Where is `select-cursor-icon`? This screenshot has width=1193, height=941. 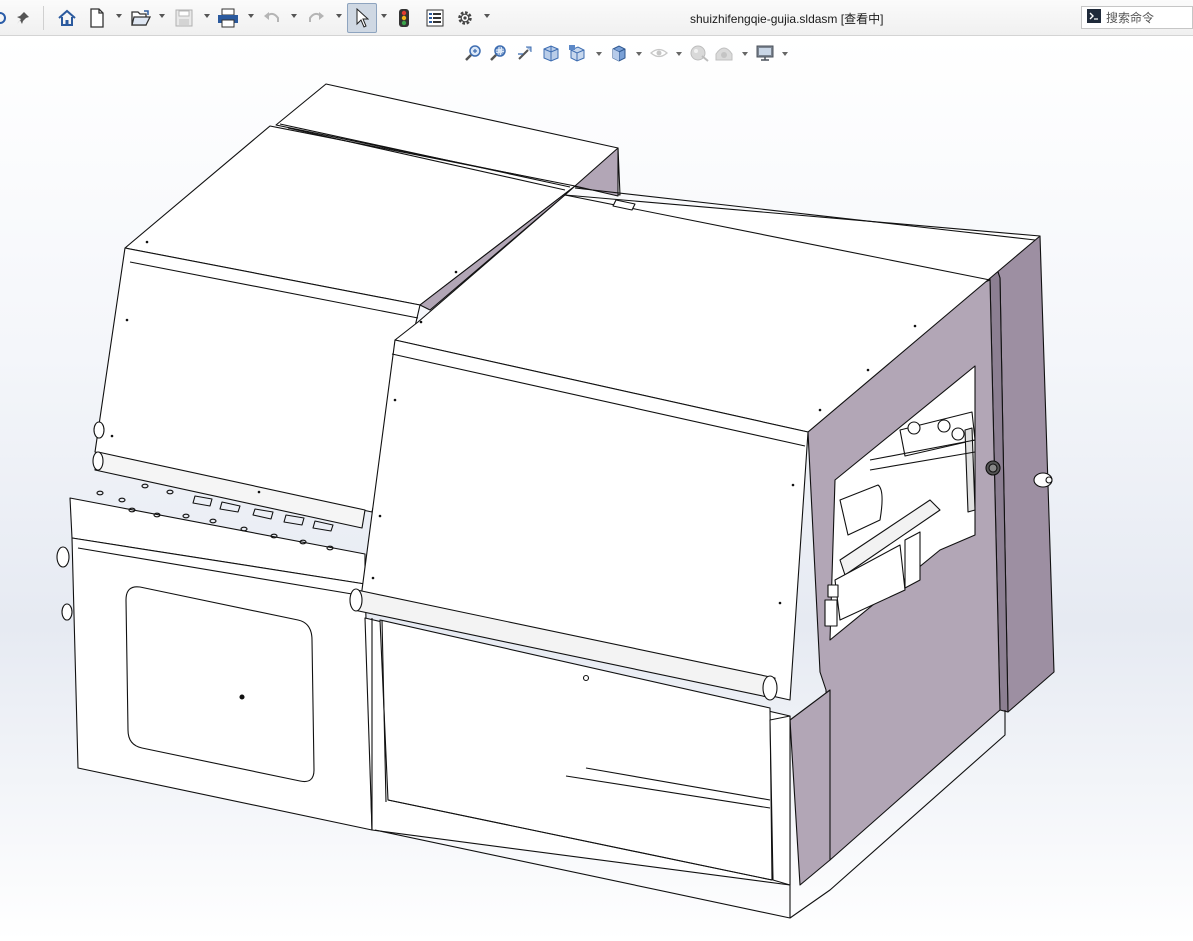 select-cursor-icon is located at coordinates (362, 18).